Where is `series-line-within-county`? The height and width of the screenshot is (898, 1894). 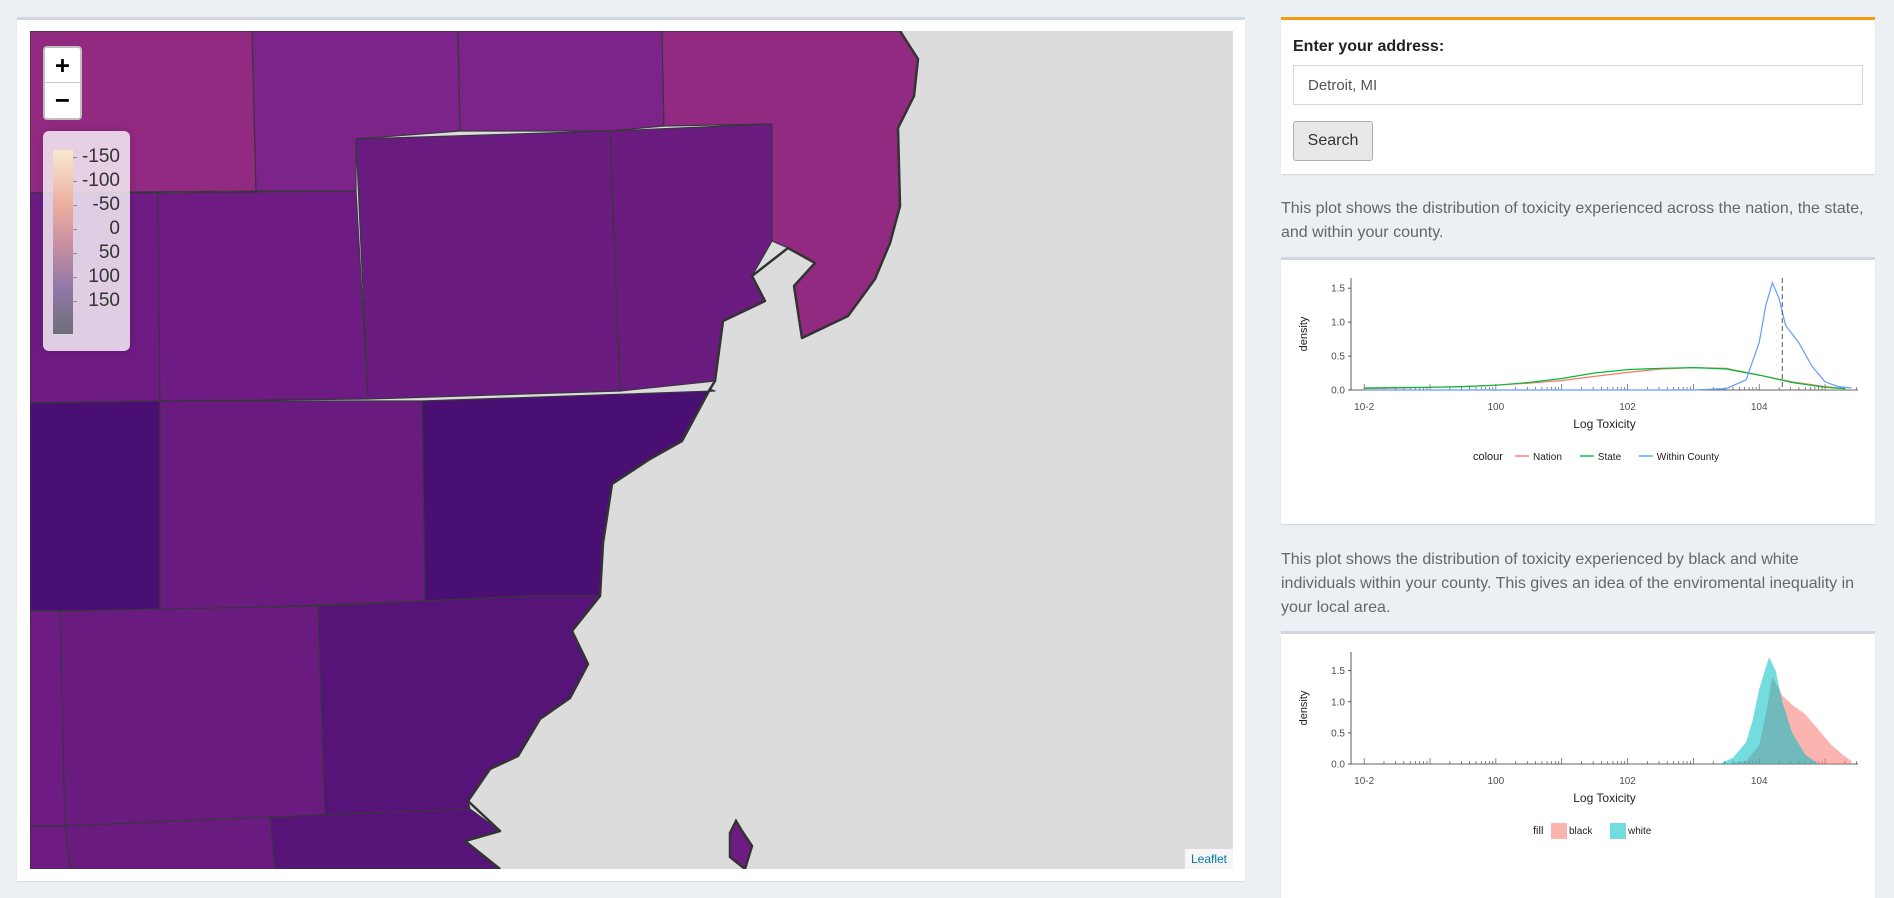 series-line-within-county is located at coordinates (1608, 336).